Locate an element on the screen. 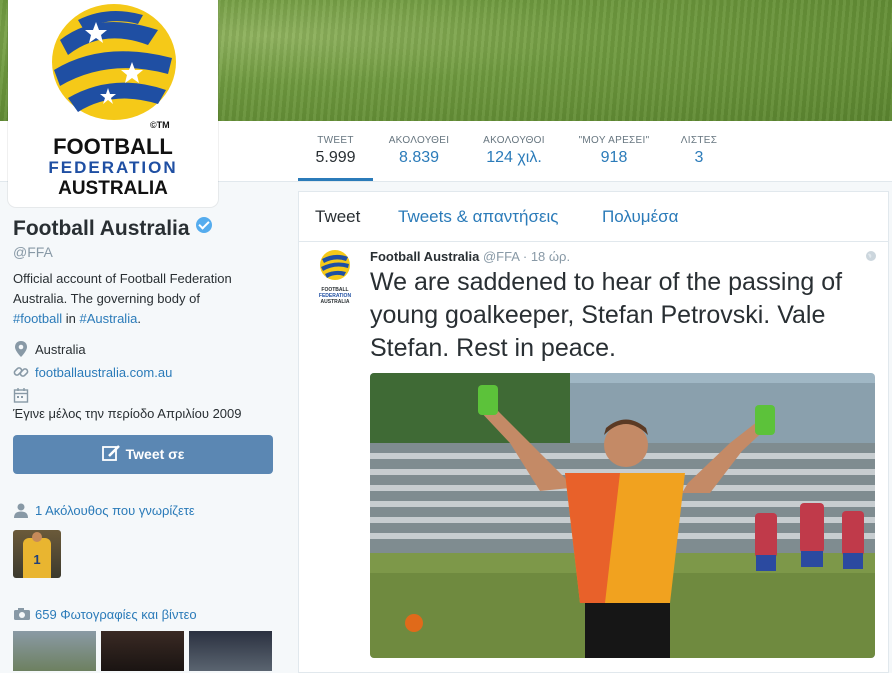  stat-tweets: TWEET 5.999 is located at coordinates (335, 151).